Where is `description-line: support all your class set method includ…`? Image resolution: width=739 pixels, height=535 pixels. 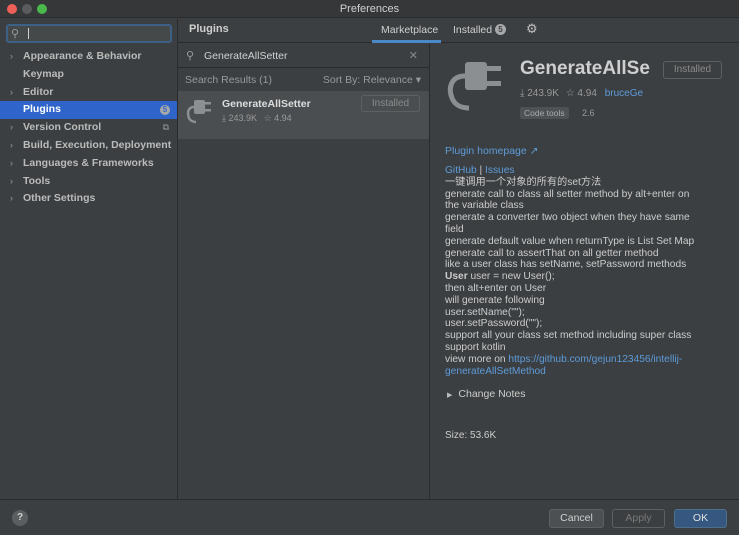 description-line: support all your class set method includ… is located at coordinates (568, 336).